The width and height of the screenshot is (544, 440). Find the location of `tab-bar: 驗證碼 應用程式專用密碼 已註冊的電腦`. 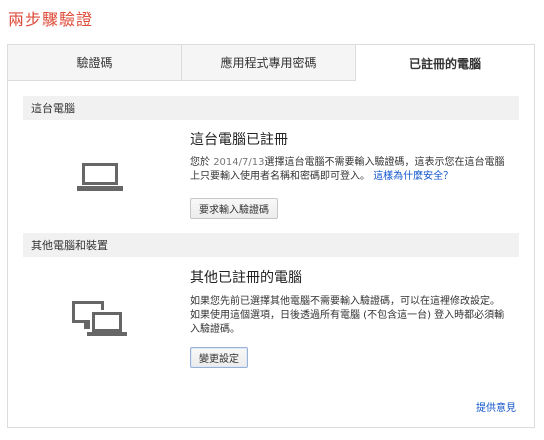

tab-bar: 驗證碼 應用程式專用密碼 已註冊的電腦 is located at coordinates (271, 63).